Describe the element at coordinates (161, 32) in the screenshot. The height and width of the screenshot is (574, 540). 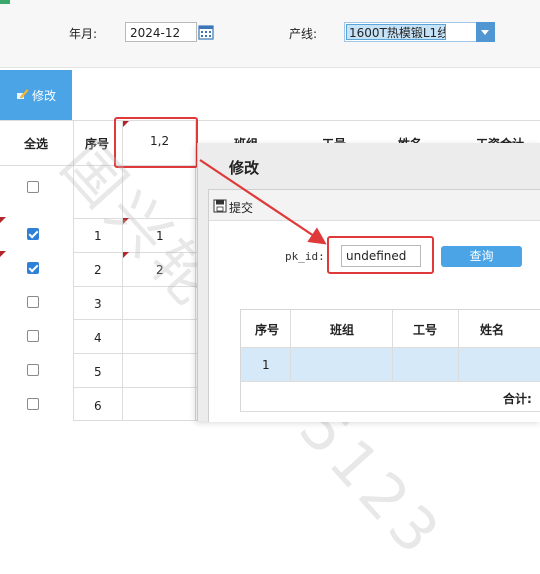
I see `month-input: 2024-12` at that location.